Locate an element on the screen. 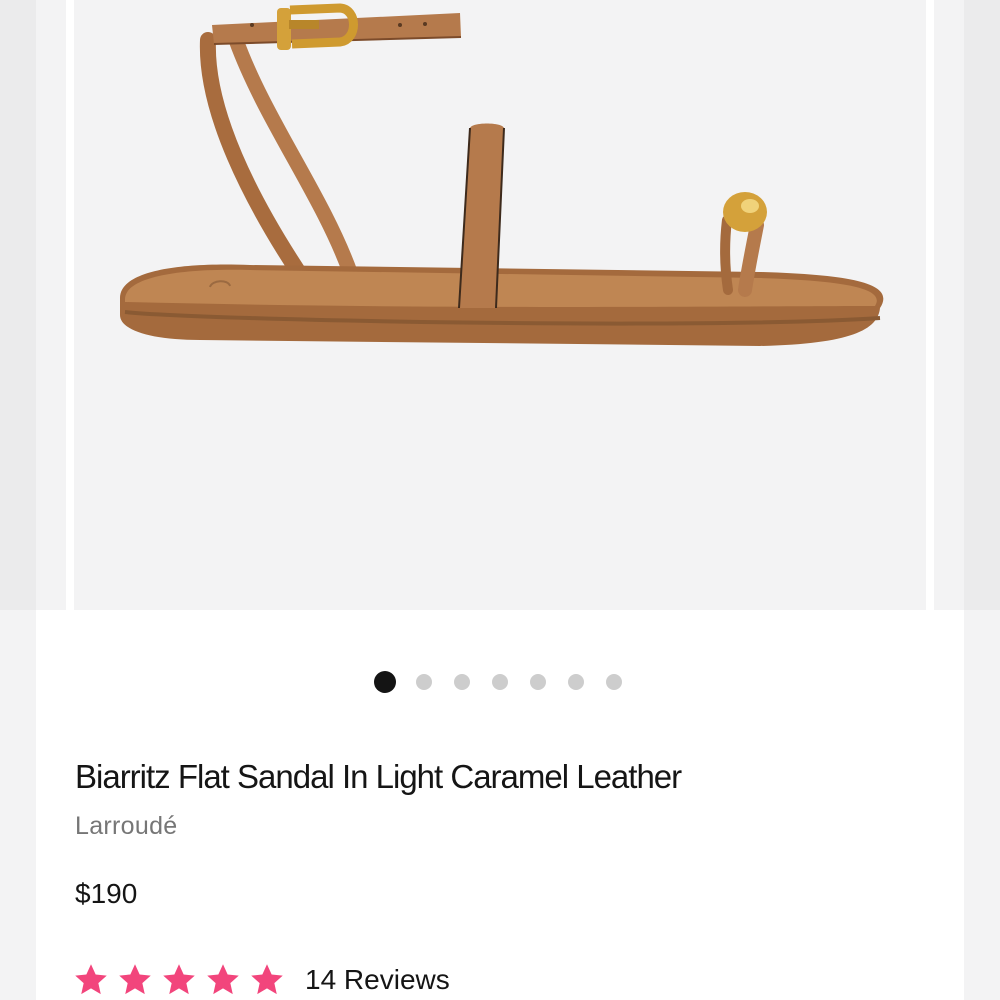 The width and height of the screenshot is (1000, 1000). carousel-gutter is located at coordinates (930, 305).